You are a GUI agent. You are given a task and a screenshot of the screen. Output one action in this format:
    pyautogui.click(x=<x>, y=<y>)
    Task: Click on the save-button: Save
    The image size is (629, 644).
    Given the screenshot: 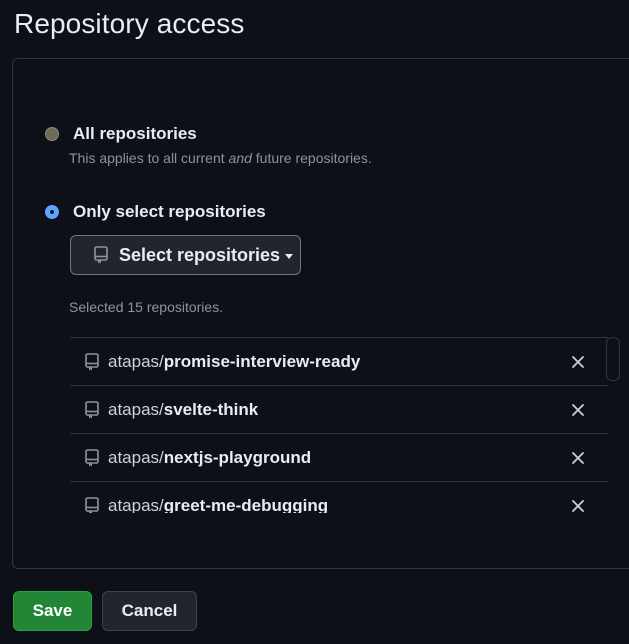 What is the action you would take?
    pyautogui.click(x=52, y=611)
    